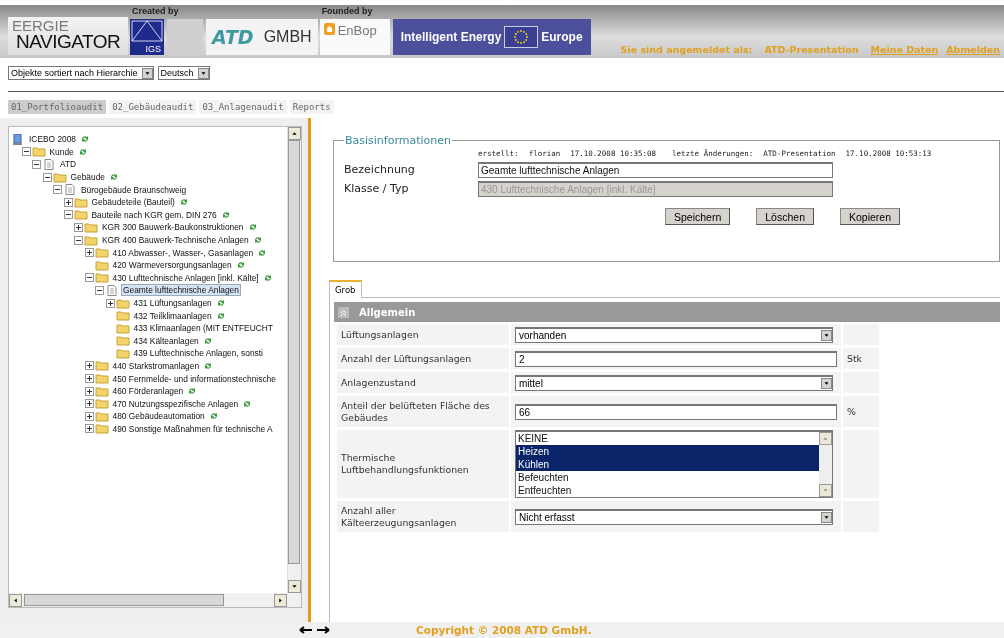 Image resolution: width=1004 pixels, height=638 pixels. Describe the element at coordinates (491, 37) in the screenshot. I see `logo: Intelligent Energy Europe` at that location.